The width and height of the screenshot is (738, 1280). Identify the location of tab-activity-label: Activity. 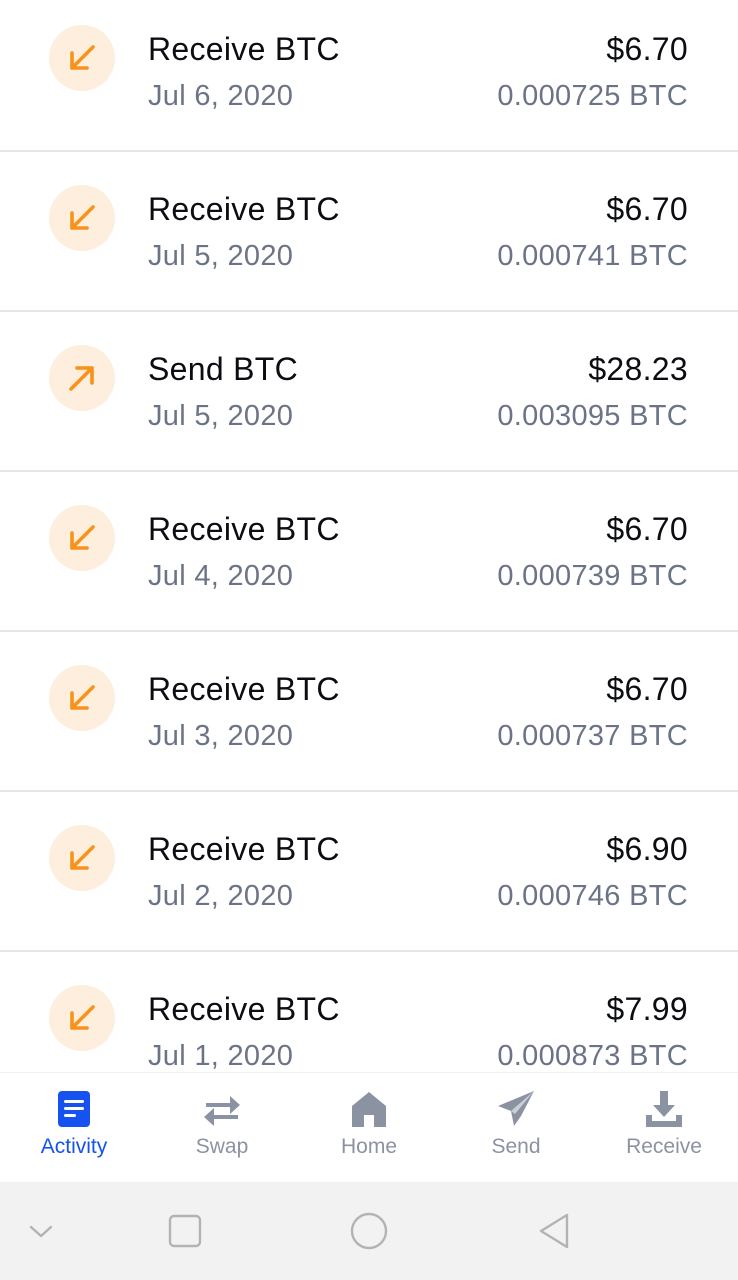
(74, 1146).